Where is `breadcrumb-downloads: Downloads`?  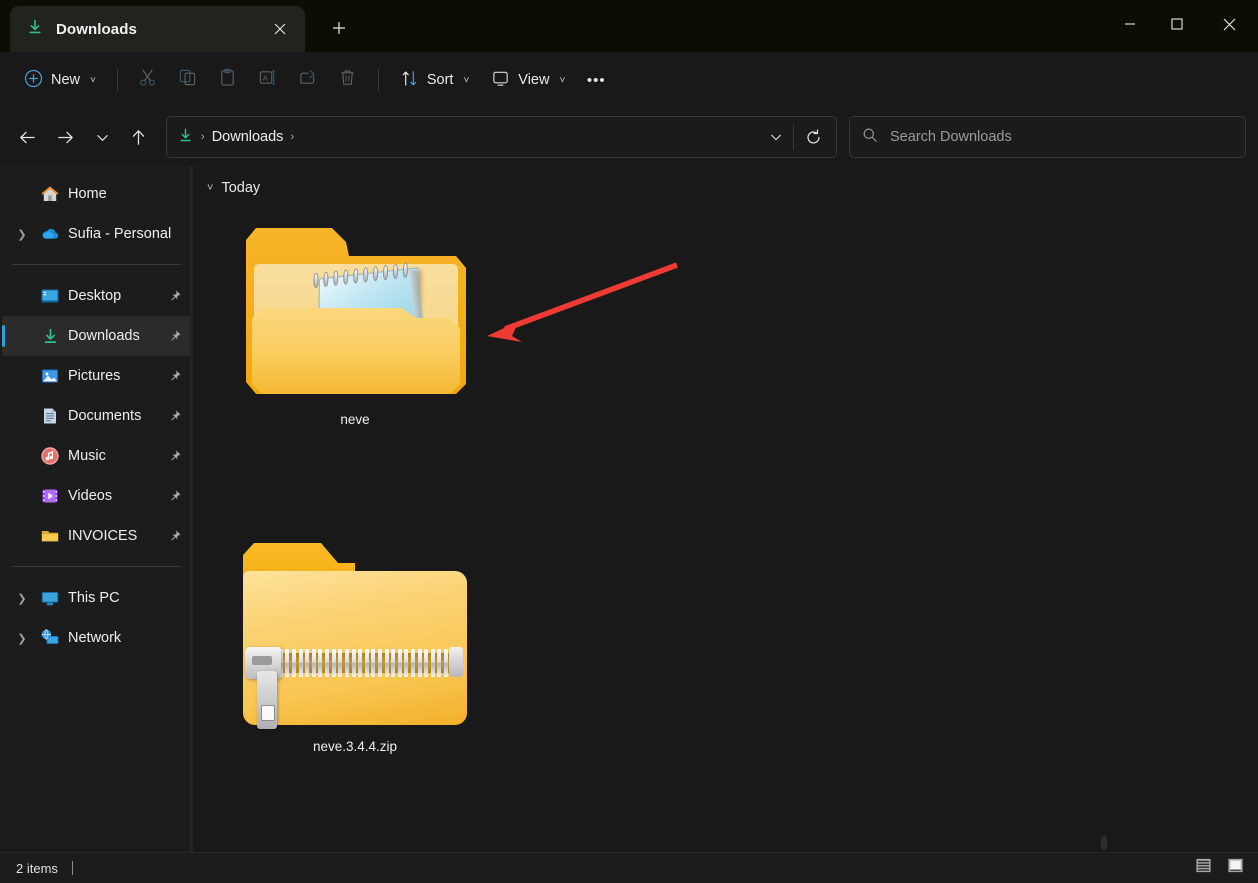
breadcrumb-downloads: Downloads is located at coordinates (248, 137).